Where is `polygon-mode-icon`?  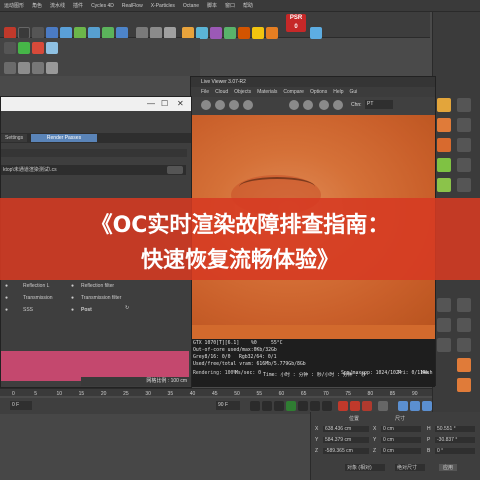
polygon-mode-icon is located at coordinates (10, 68).